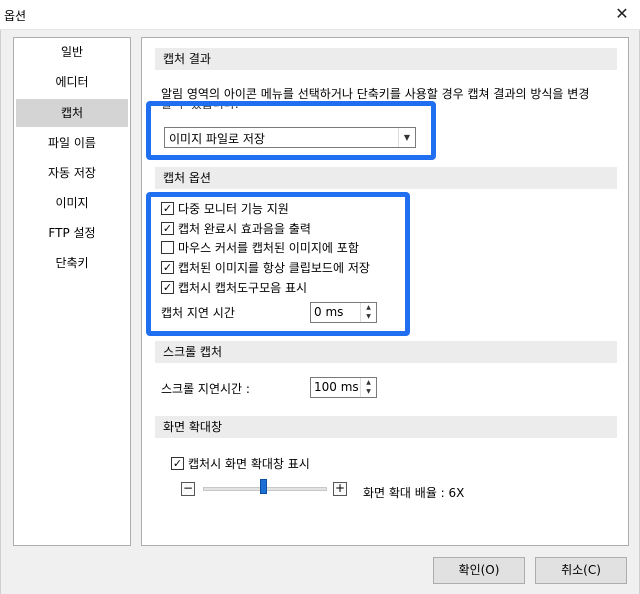 The image size is (640, 594). What do you see at coordinates (622, 14) in the screenshot?
I see `close-icon: ✕` at bounding box center [622, 14].